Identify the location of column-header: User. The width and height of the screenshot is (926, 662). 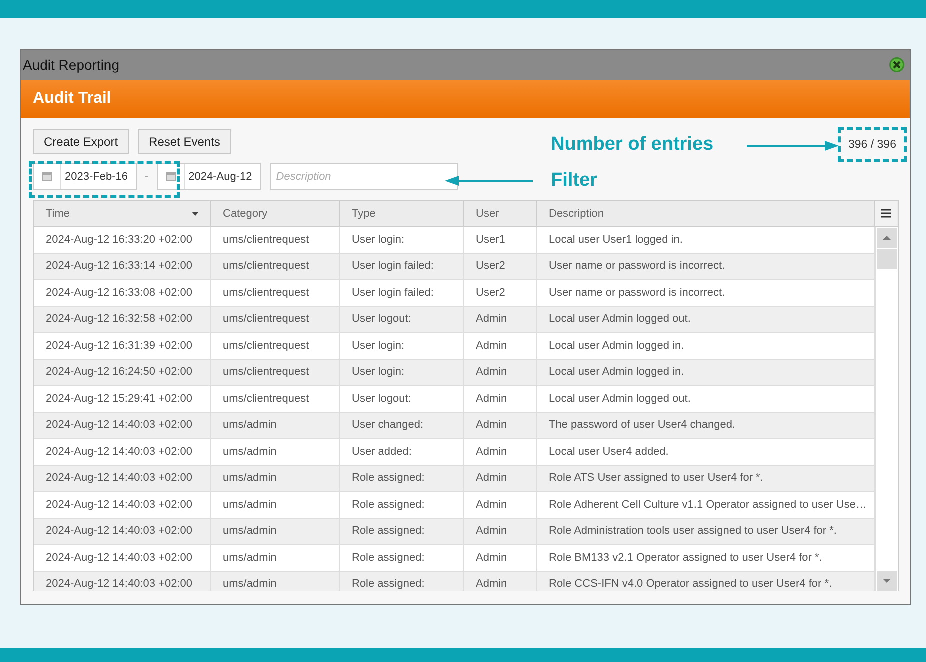
(500, 213).